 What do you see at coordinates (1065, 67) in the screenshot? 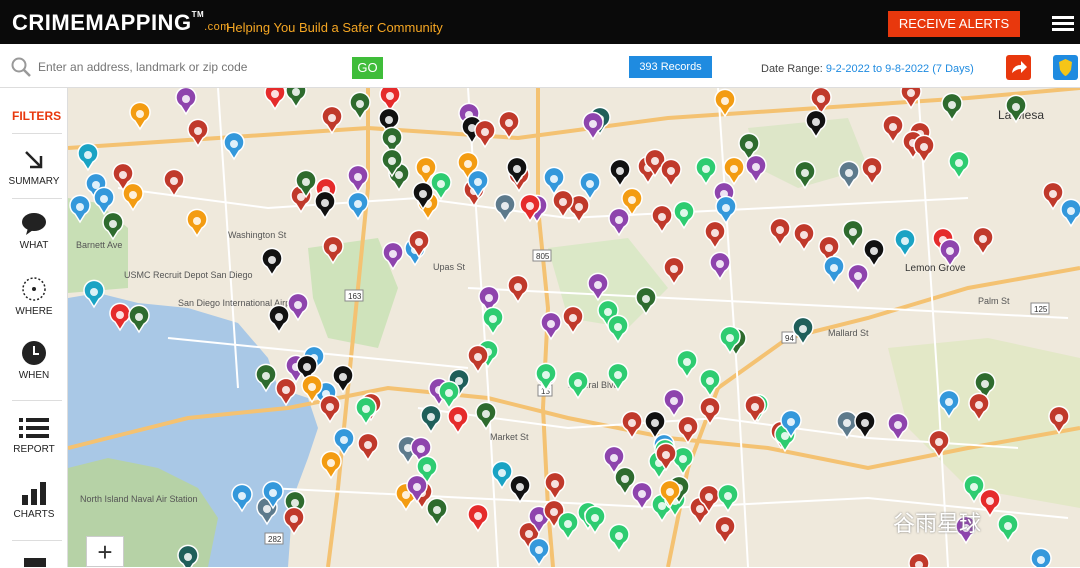
I see `police-badge-button` at bounding box center [1065, 67].